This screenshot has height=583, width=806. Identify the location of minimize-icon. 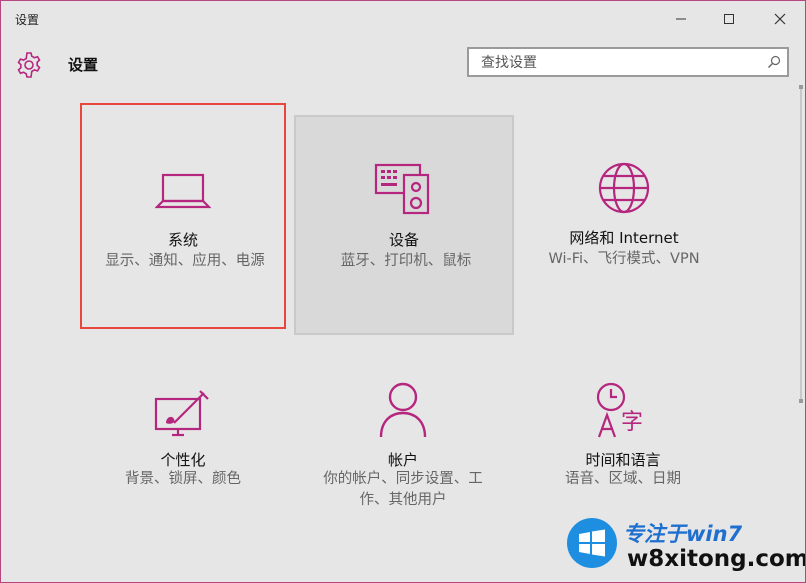
(681, 19).